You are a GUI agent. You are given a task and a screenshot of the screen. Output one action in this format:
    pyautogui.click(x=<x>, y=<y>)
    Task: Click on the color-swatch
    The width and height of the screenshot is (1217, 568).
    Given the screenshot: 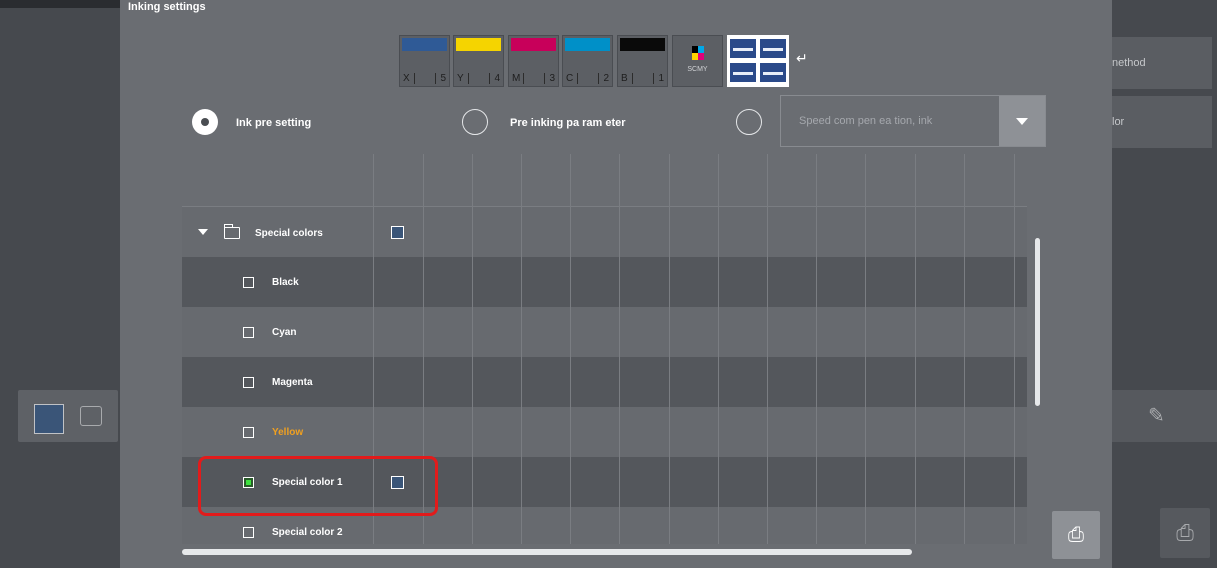 What is the action you would take?
    pyautogui.click(x=49, y=419)
    